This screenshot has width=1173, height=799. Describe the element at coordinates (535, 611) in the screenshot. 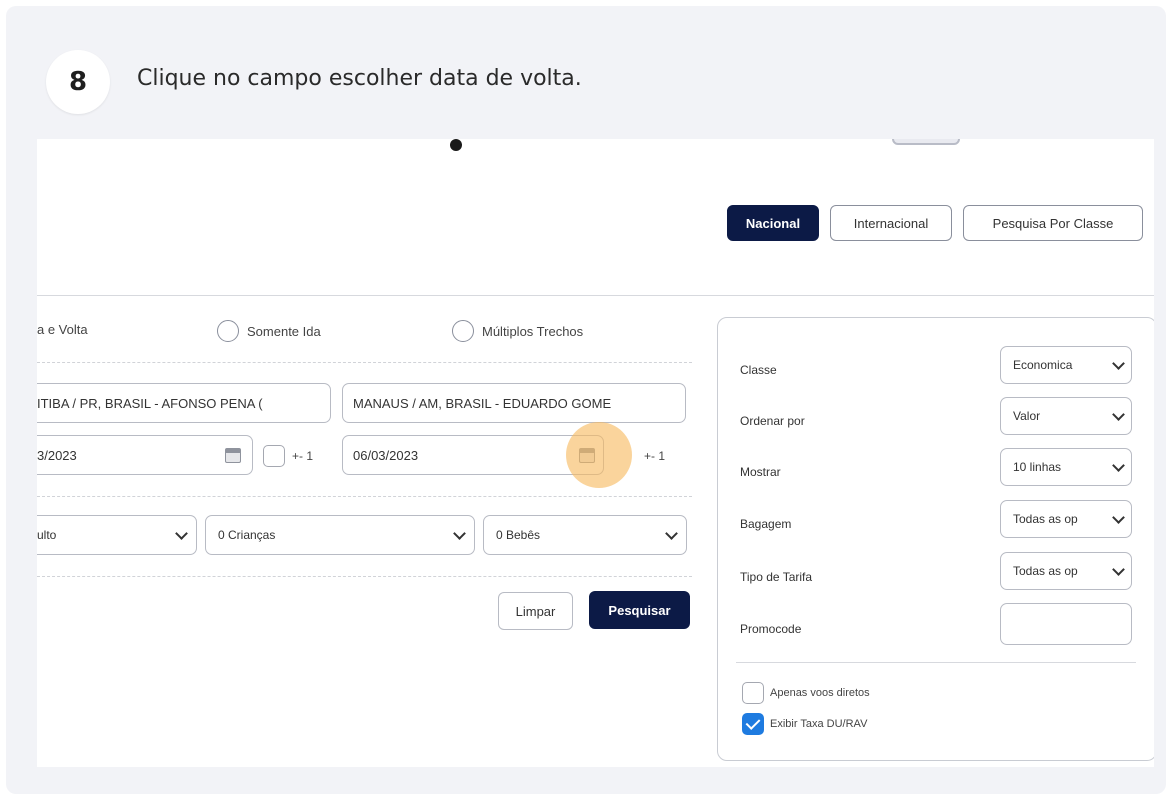

I see `clear-button: Limpar` at that location.